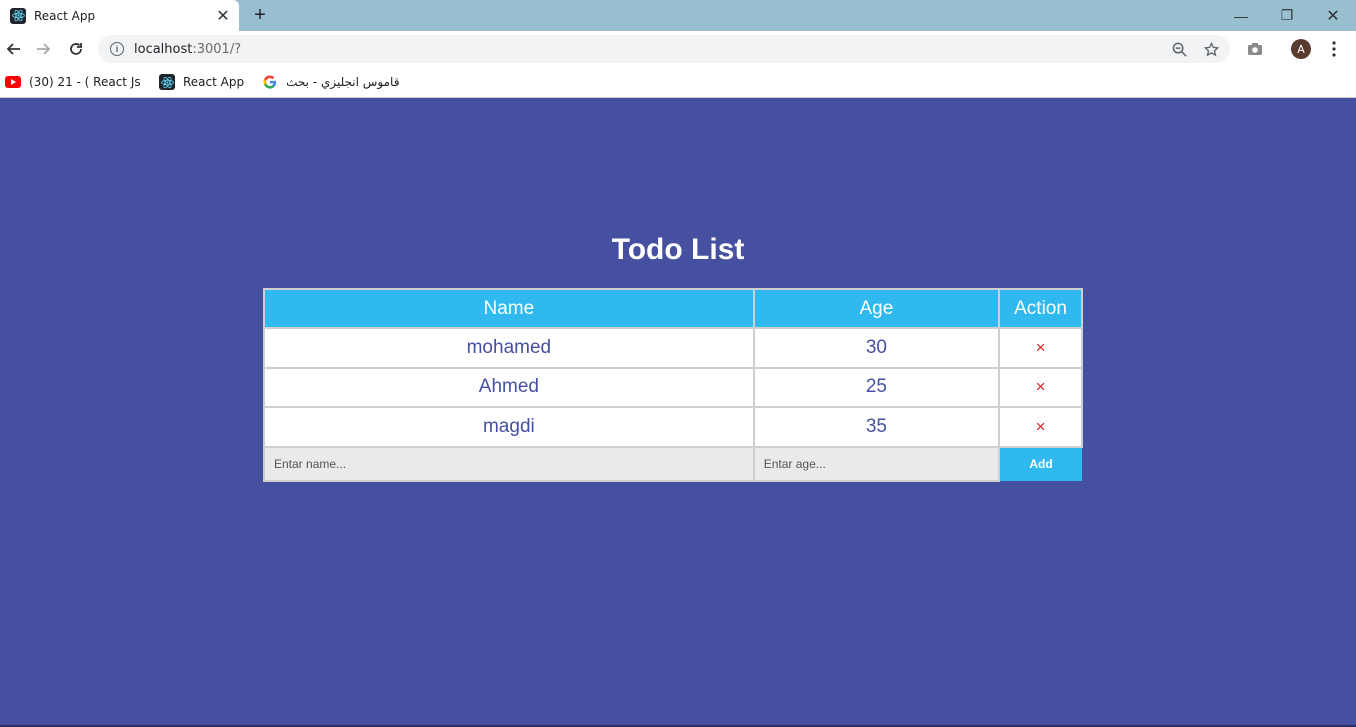 This screenshot has width=1356, height=727. I want to click on row-age: 25, so click(876, 387).